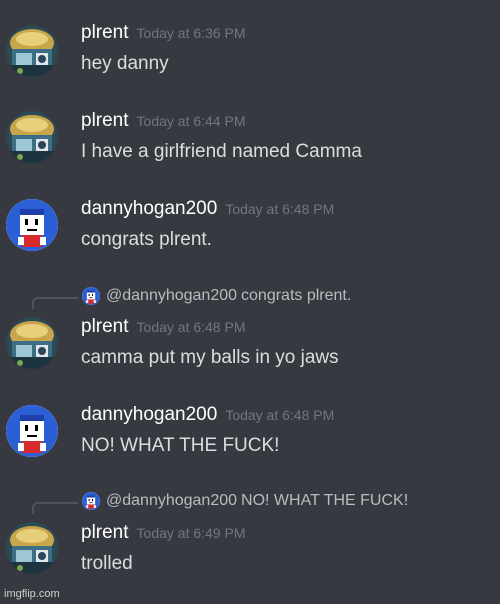  Describe the element at coordinates (191, 533) in the screenshot. I see `timestamp: Today at 6:49 PM` at that location.